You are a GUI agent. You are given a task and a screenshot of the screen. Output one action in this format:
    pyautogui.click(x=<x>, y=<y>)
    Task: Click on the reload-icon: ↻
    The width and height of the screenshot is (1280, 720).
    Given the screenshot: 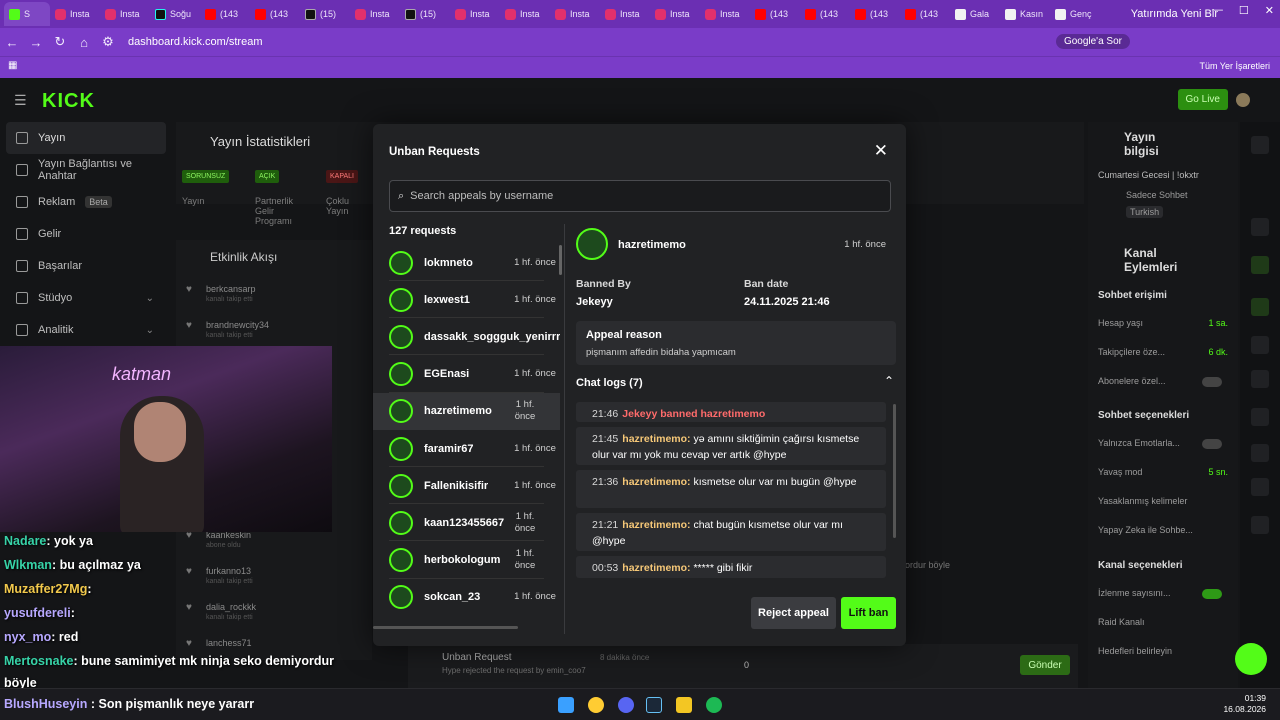 What is the action you would take?
    pyautogui.click(x=60, y=42)
    